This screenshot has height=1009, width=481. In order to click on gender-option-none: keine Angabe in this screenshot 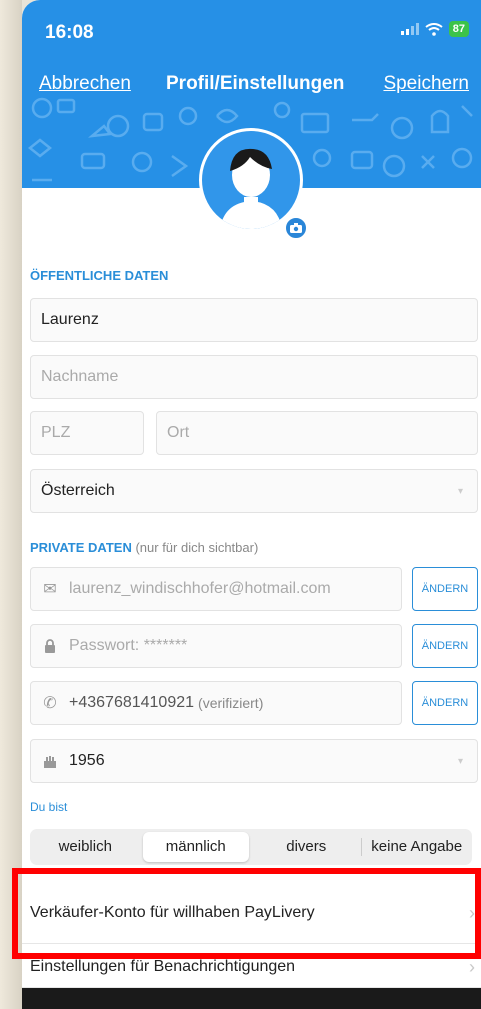, I will do `click(415, 847)`.